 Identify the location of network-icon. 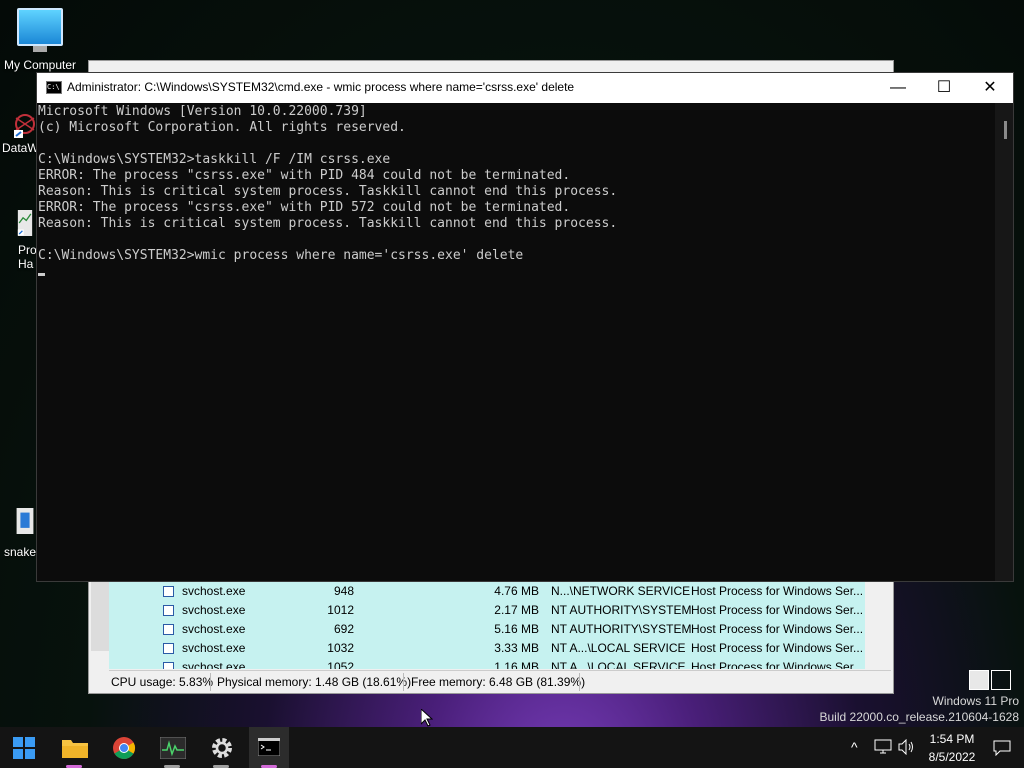
(883, 747).